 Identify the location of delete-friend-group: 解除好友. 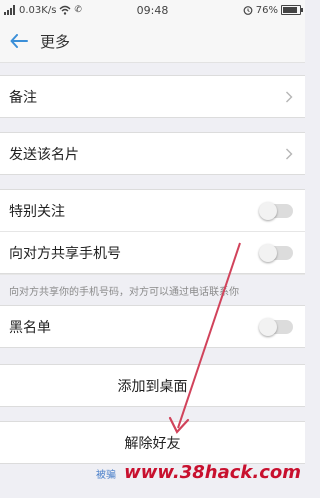
(152, 442).